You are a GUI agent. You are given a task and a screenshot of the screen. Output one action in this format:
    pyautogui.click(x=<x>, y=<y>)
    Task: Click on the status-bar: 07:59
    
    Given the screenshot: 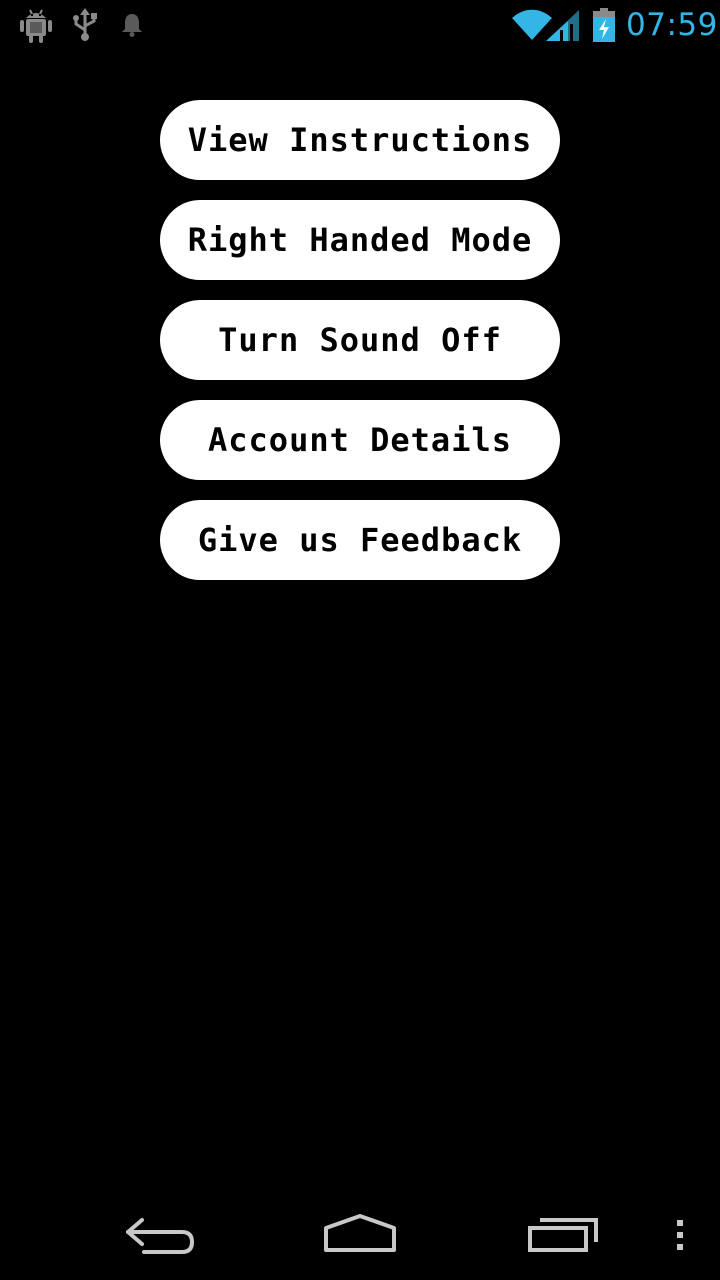 What is the action you would take?
    pyautogui.click(x=360, y=25)
    